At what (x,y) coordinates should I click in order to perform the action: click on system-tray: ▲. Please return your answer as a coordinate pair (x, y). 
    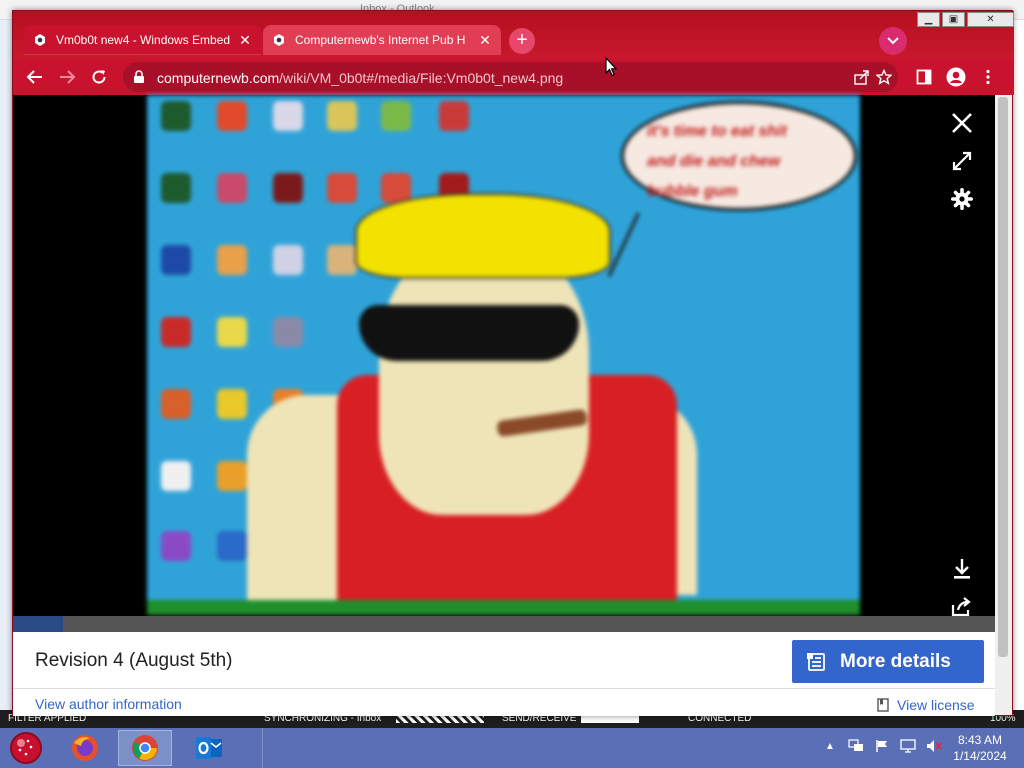
    Looking at the image, I should click on (882, 746).